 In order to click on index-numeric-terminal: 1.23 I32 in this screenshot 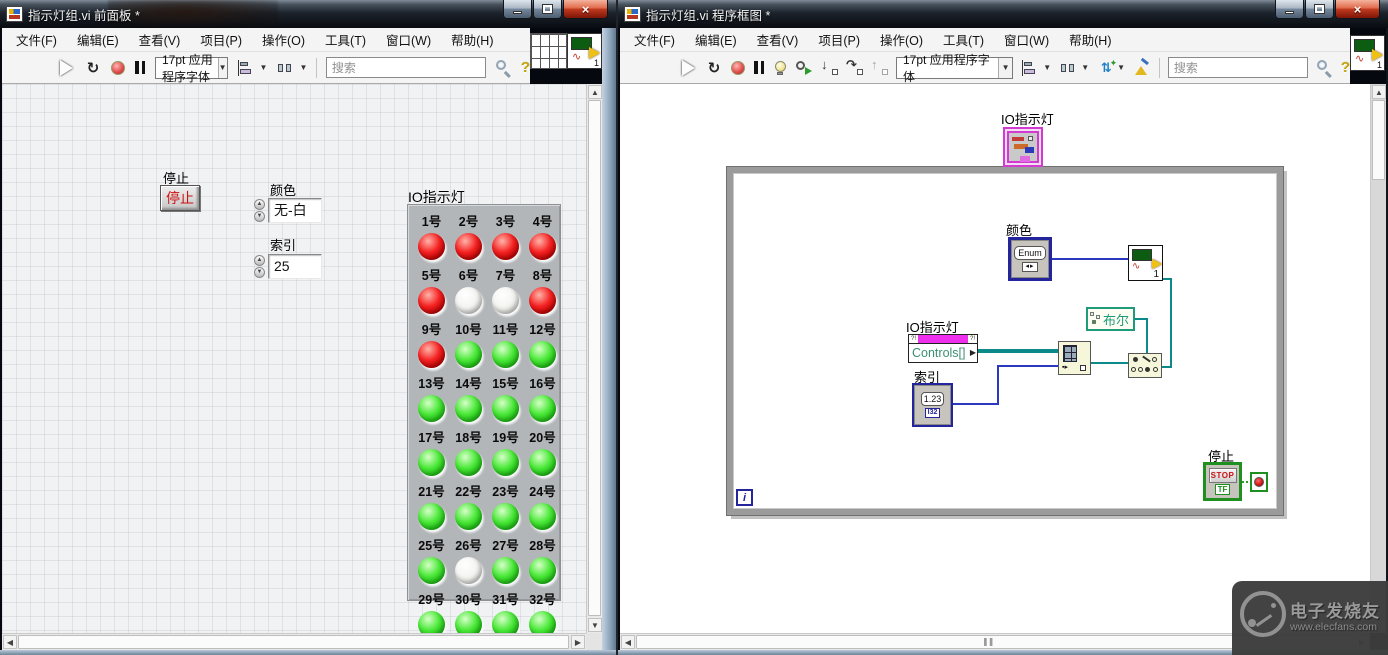, I will do `click(932, 405)`.